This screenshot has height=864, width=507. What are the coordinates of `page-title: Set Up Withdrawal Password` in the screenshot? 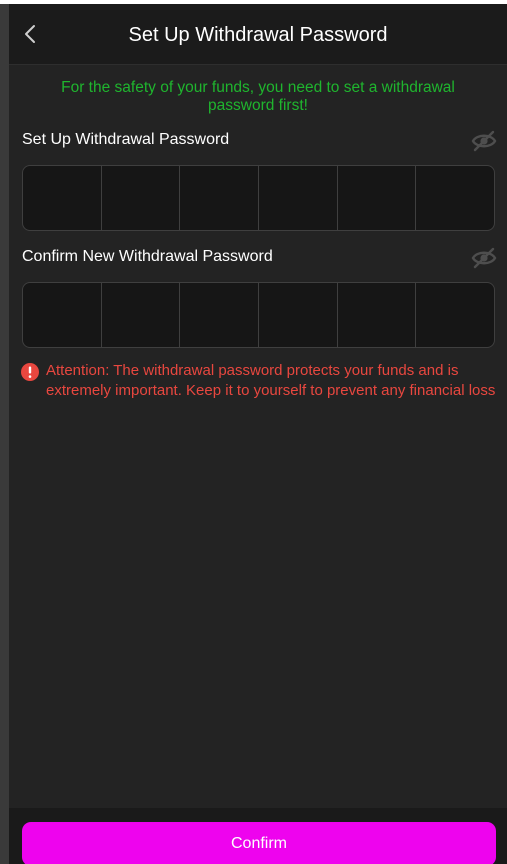 It's located at (258, 35).